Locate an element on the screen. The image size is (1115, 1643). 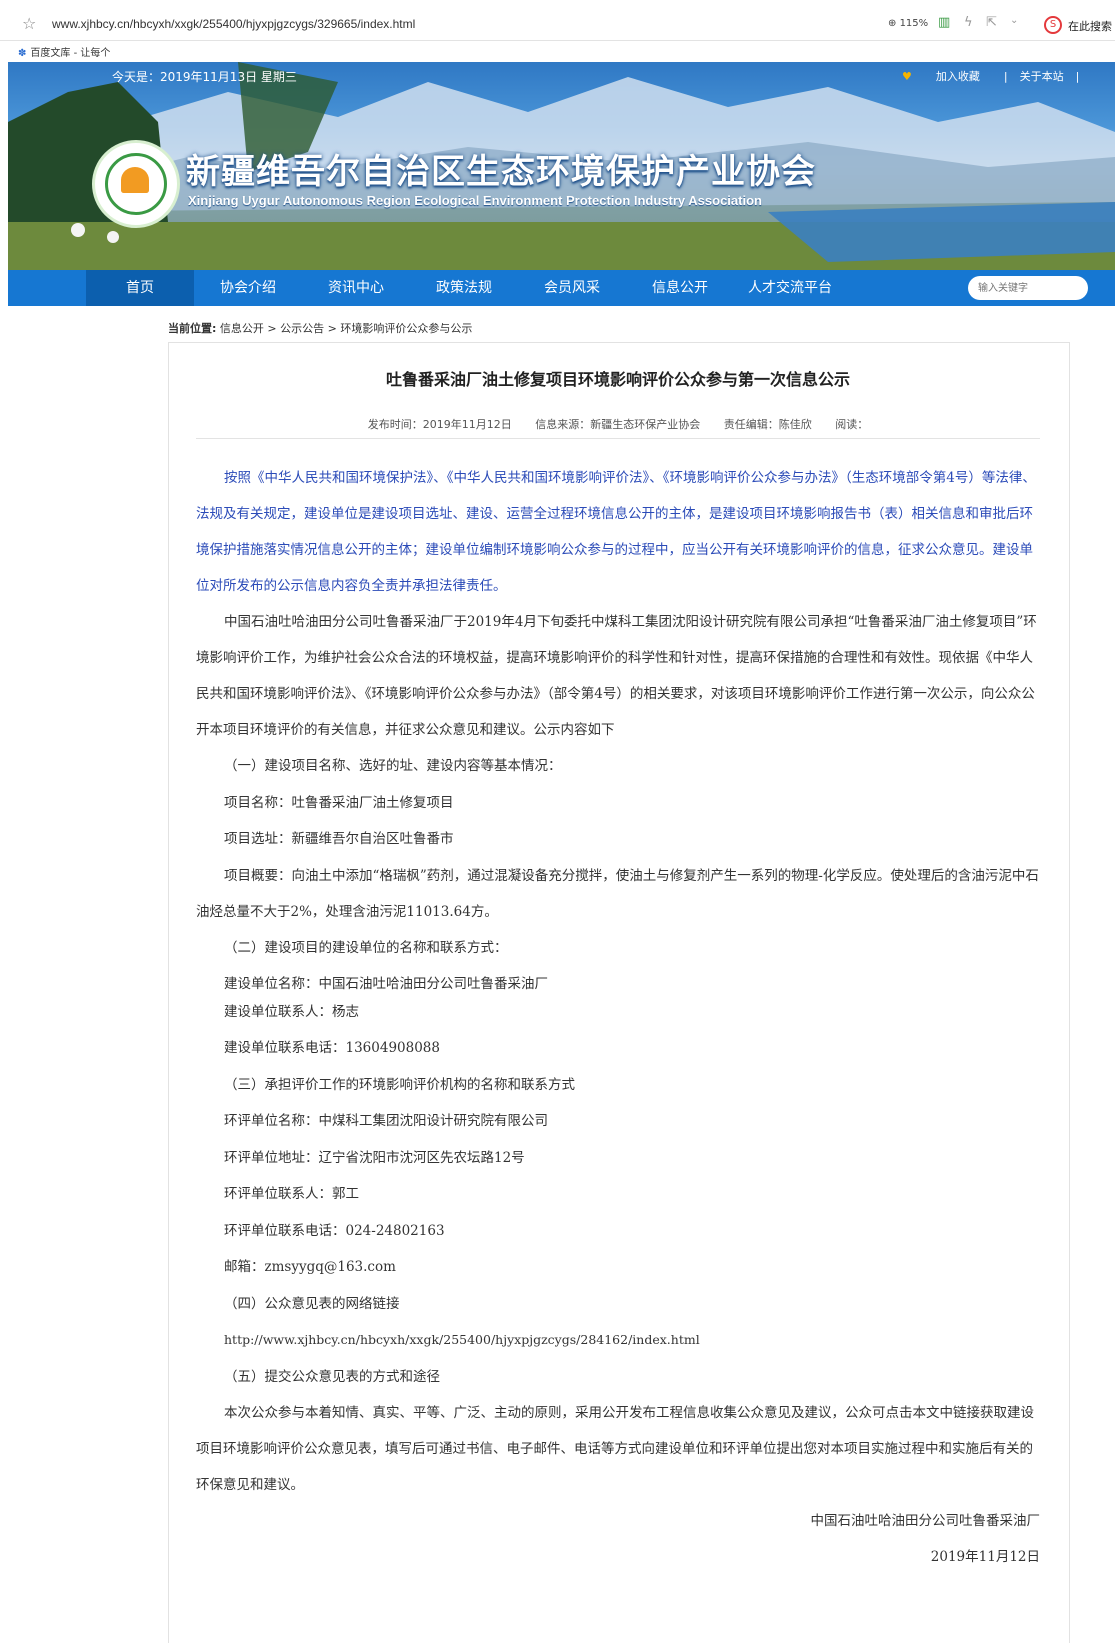
nav-talent: 人才交流平台 is located at coordinates (790, 288).